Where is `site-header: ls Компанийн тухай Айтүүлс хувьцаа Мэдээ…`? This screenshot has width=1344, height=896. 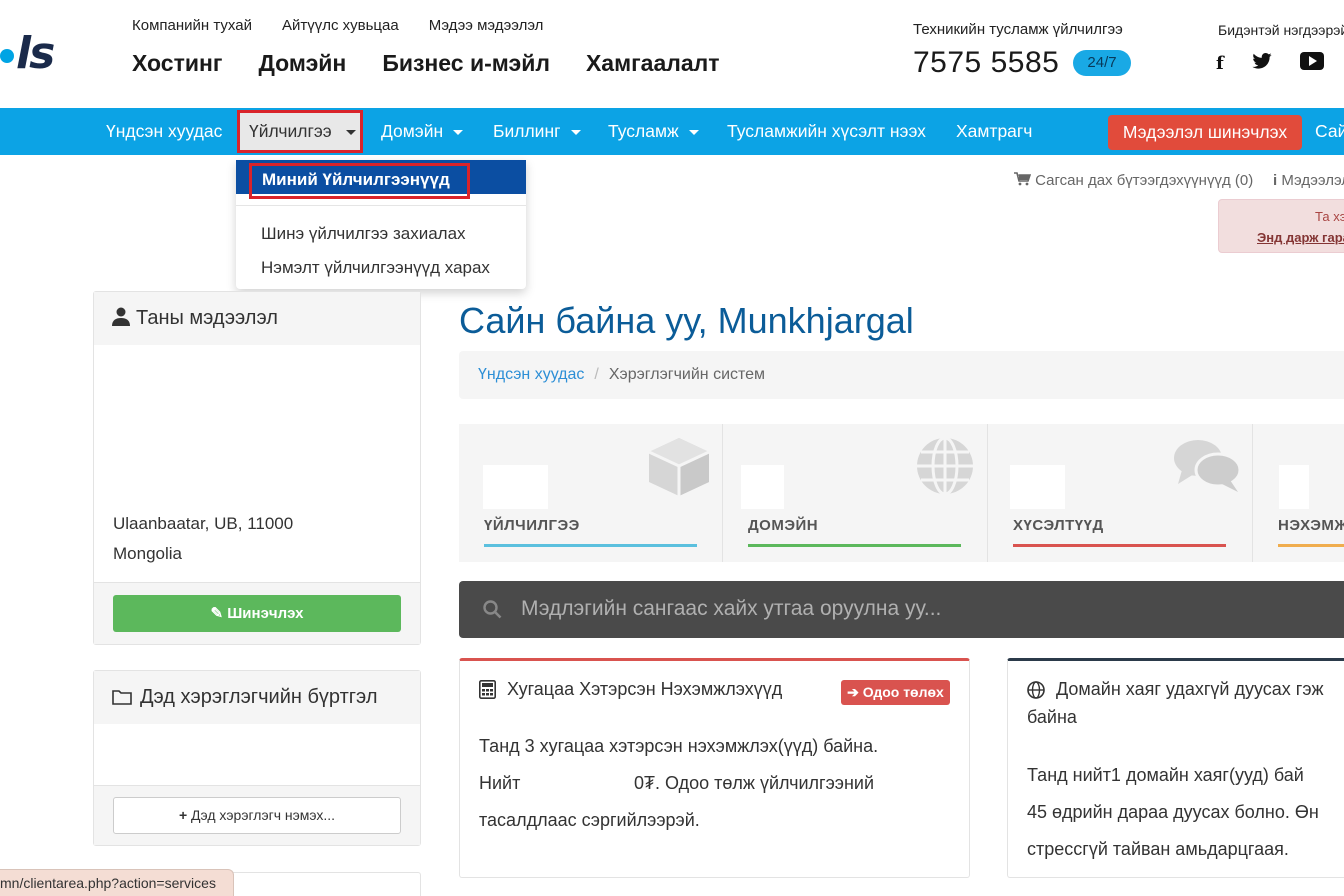
site-header: ls Компанийн тухай Айтүүлс хувьцаа Мэдээ… is located at coordinates (672, 54).